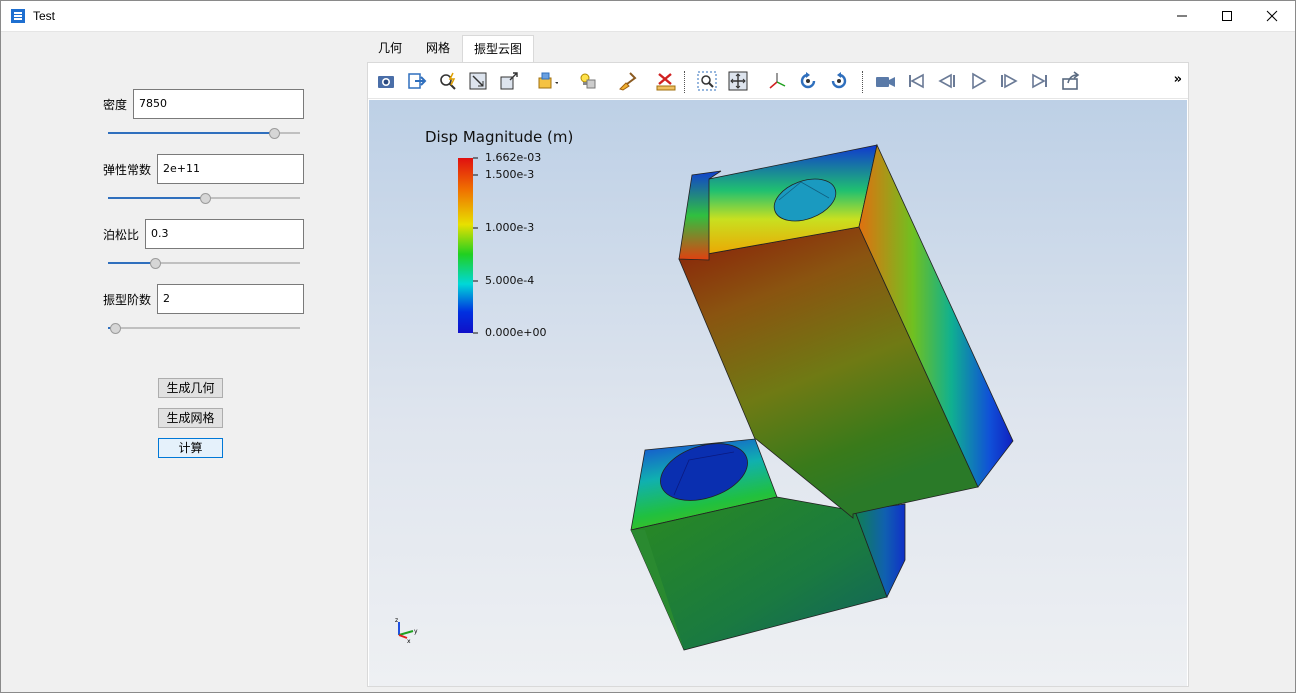 Image resolution: width=1296 pixels, height=693 pixels. Describe the element at coordinates (498, 49) in the screenshot. I see `tab-mode-shape: 振型云图` at that location.